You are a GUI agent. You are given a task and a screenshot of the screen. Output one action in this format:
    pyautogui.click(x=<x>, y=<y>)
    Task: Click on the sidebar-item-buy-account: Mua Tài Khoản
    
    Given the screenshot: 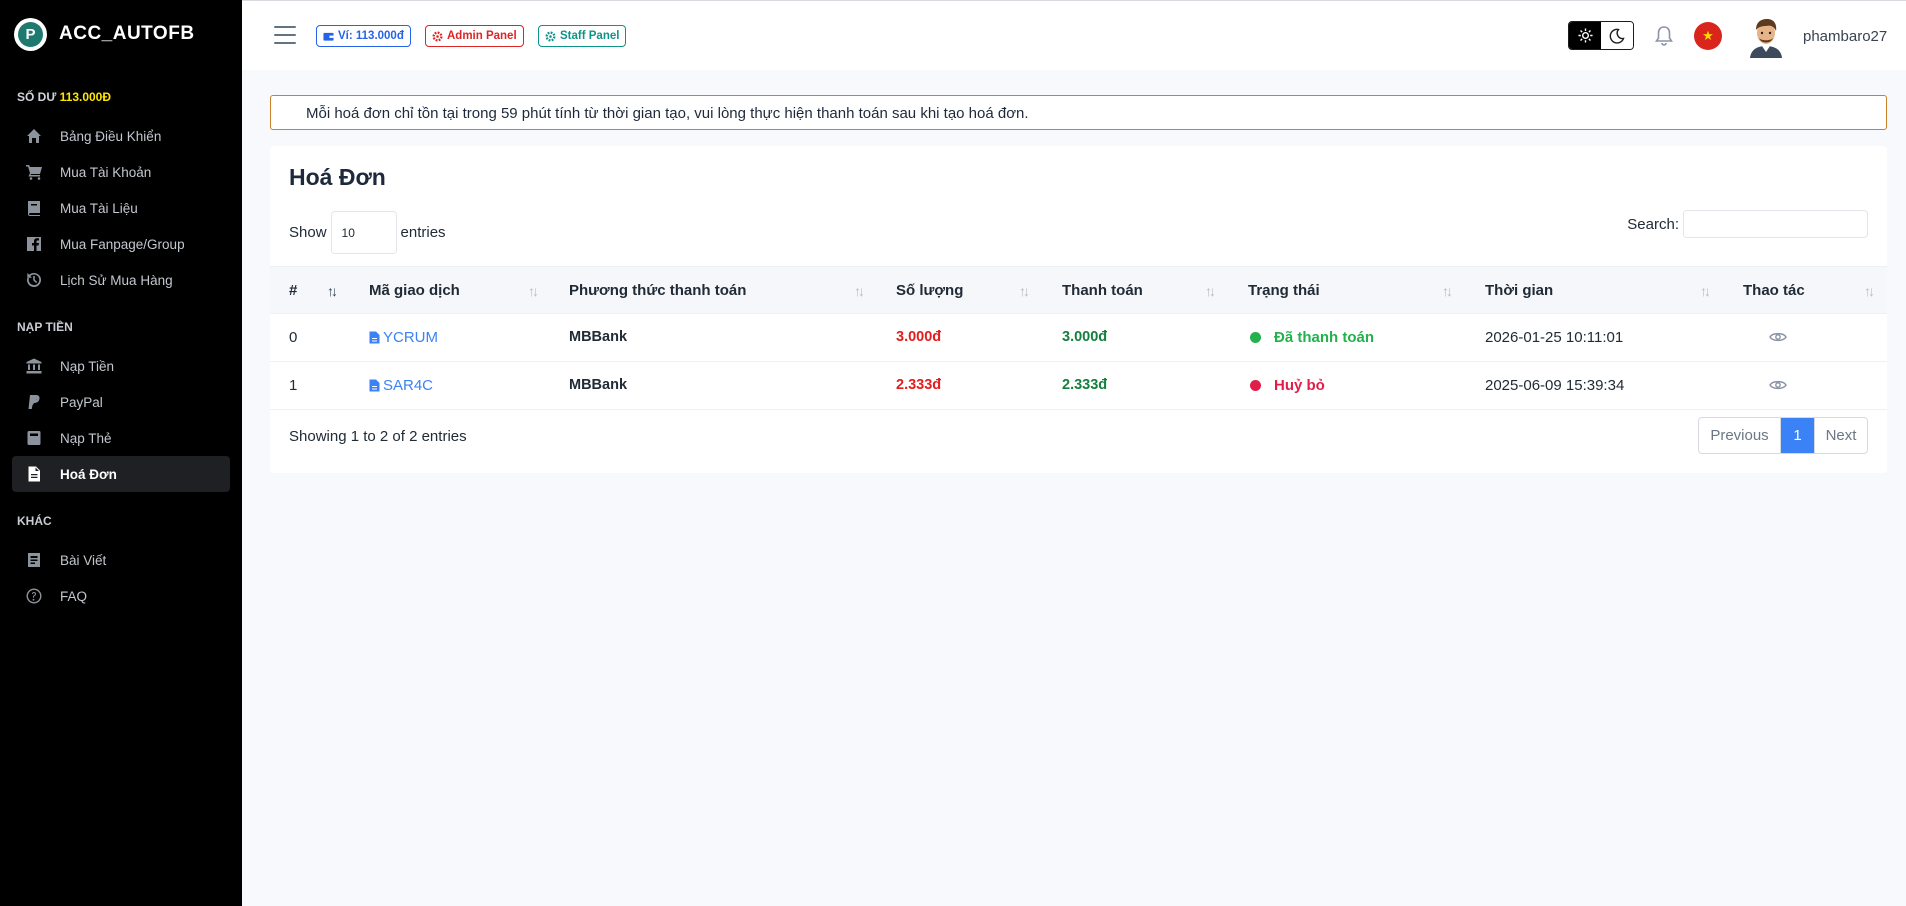 What is the action you would take?
    pyautogui.click(x=121, y=172)
    